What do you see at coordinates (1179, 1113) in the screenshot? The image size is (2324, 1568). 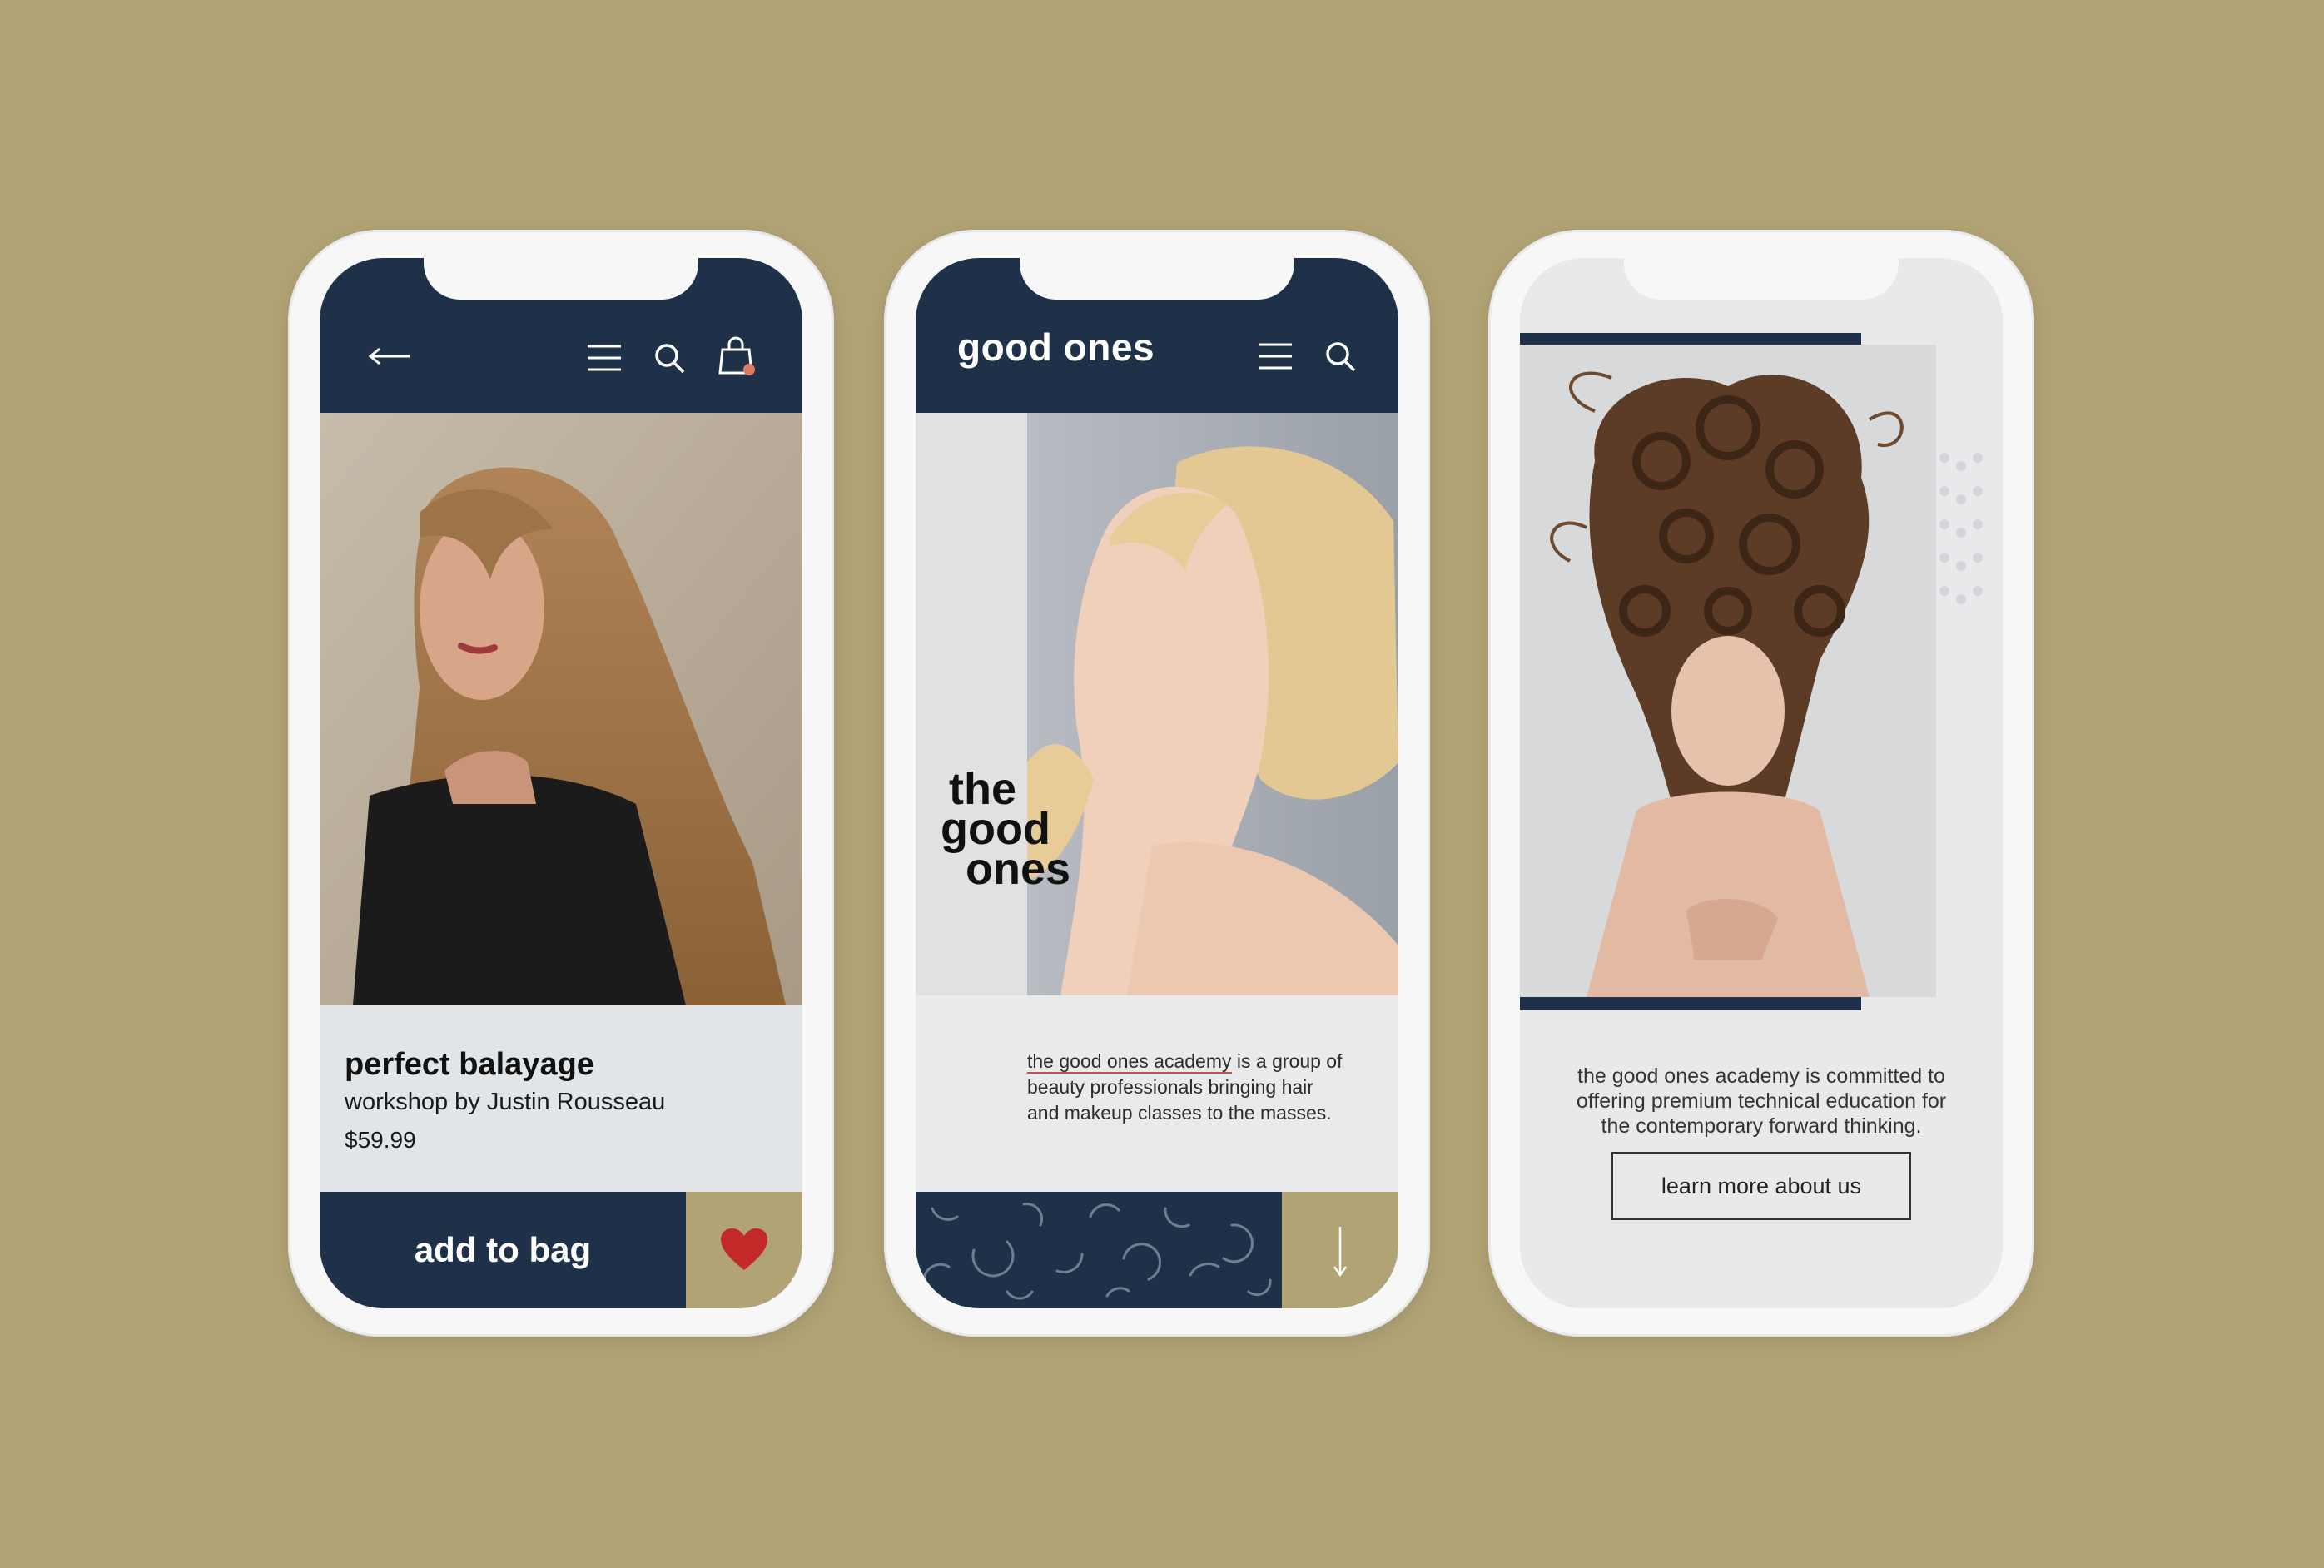 I see `description-text-3: and makeup classes to the masses.` at bounding box center [1179, 1113].